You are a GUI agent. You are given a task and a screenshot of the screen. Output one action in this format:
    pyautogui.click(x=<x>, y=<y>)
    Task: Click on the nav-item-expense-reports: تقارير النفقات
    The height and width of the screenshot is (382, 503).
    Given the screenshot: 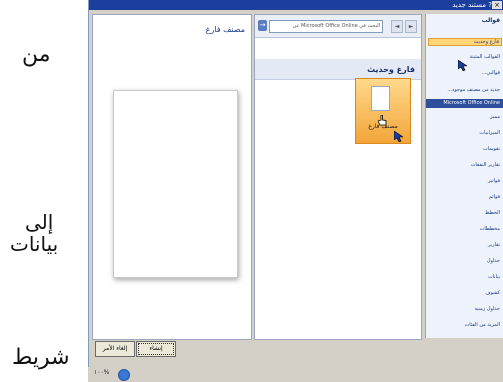 What is the action you would take?
    pyautogui.click(x=485, y=165)
    